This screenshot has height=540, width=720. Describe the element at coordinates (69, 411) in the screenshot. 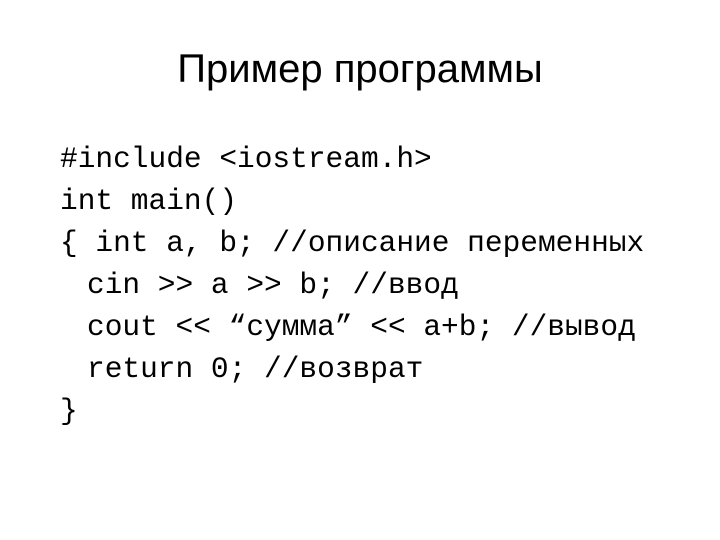

I see `code-line-close-brace: }` at that location.